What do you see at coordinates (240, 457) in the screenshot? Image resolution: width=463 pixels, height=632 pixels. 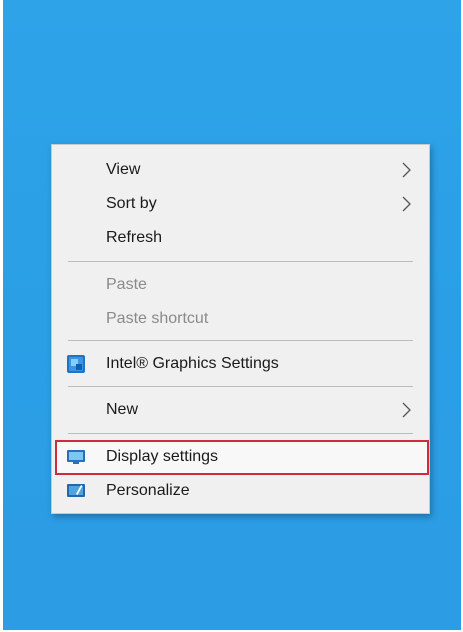 I see `menu-item-display-settings: Display settings` at bounding box center [240, 457].